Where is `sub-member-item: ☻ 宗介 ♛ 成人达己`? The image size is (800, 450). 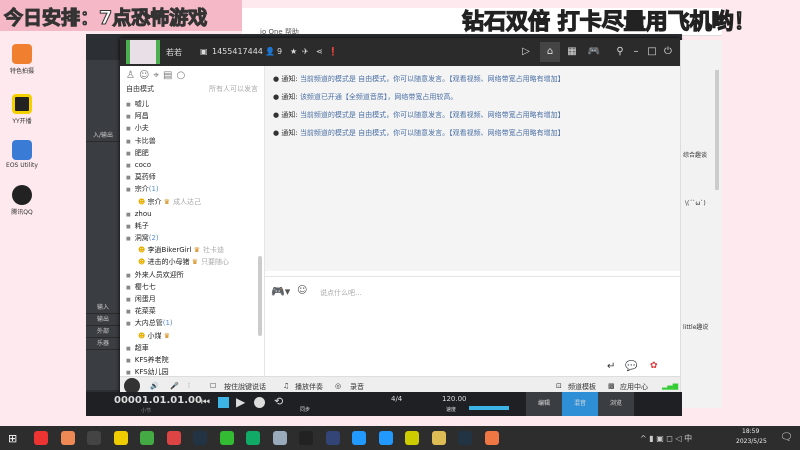 sub-member-item: ☻ 宗介 ♛ 成人达己 is located at coordinates (195, 202).